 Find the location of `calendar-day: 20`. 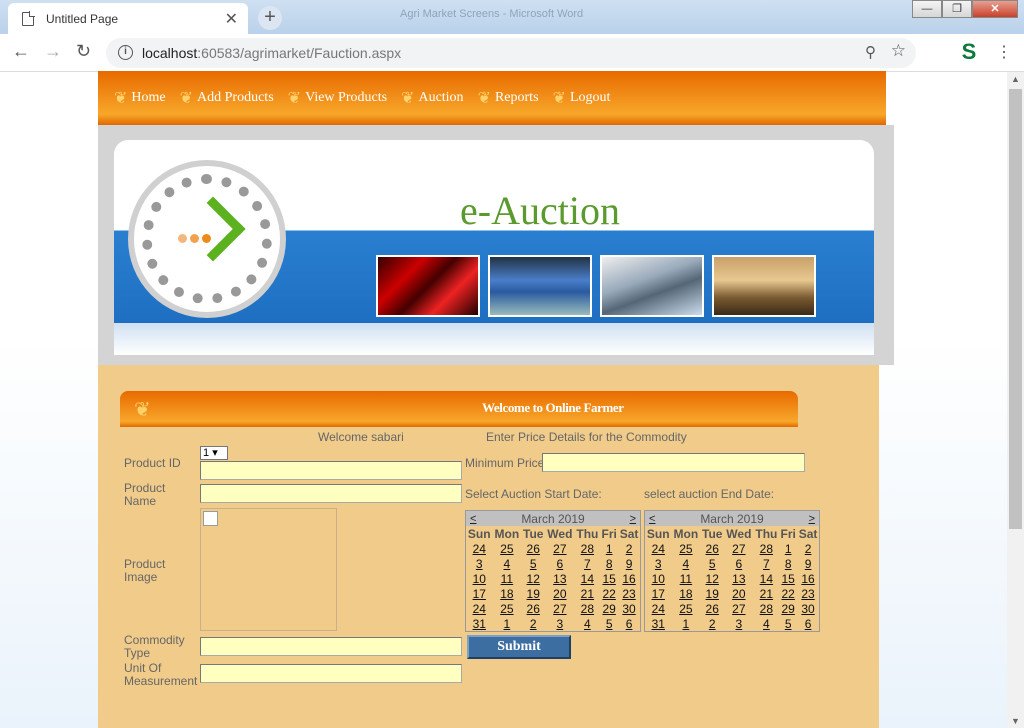

calendar-day: 20 is located at coordinates (738, 593).